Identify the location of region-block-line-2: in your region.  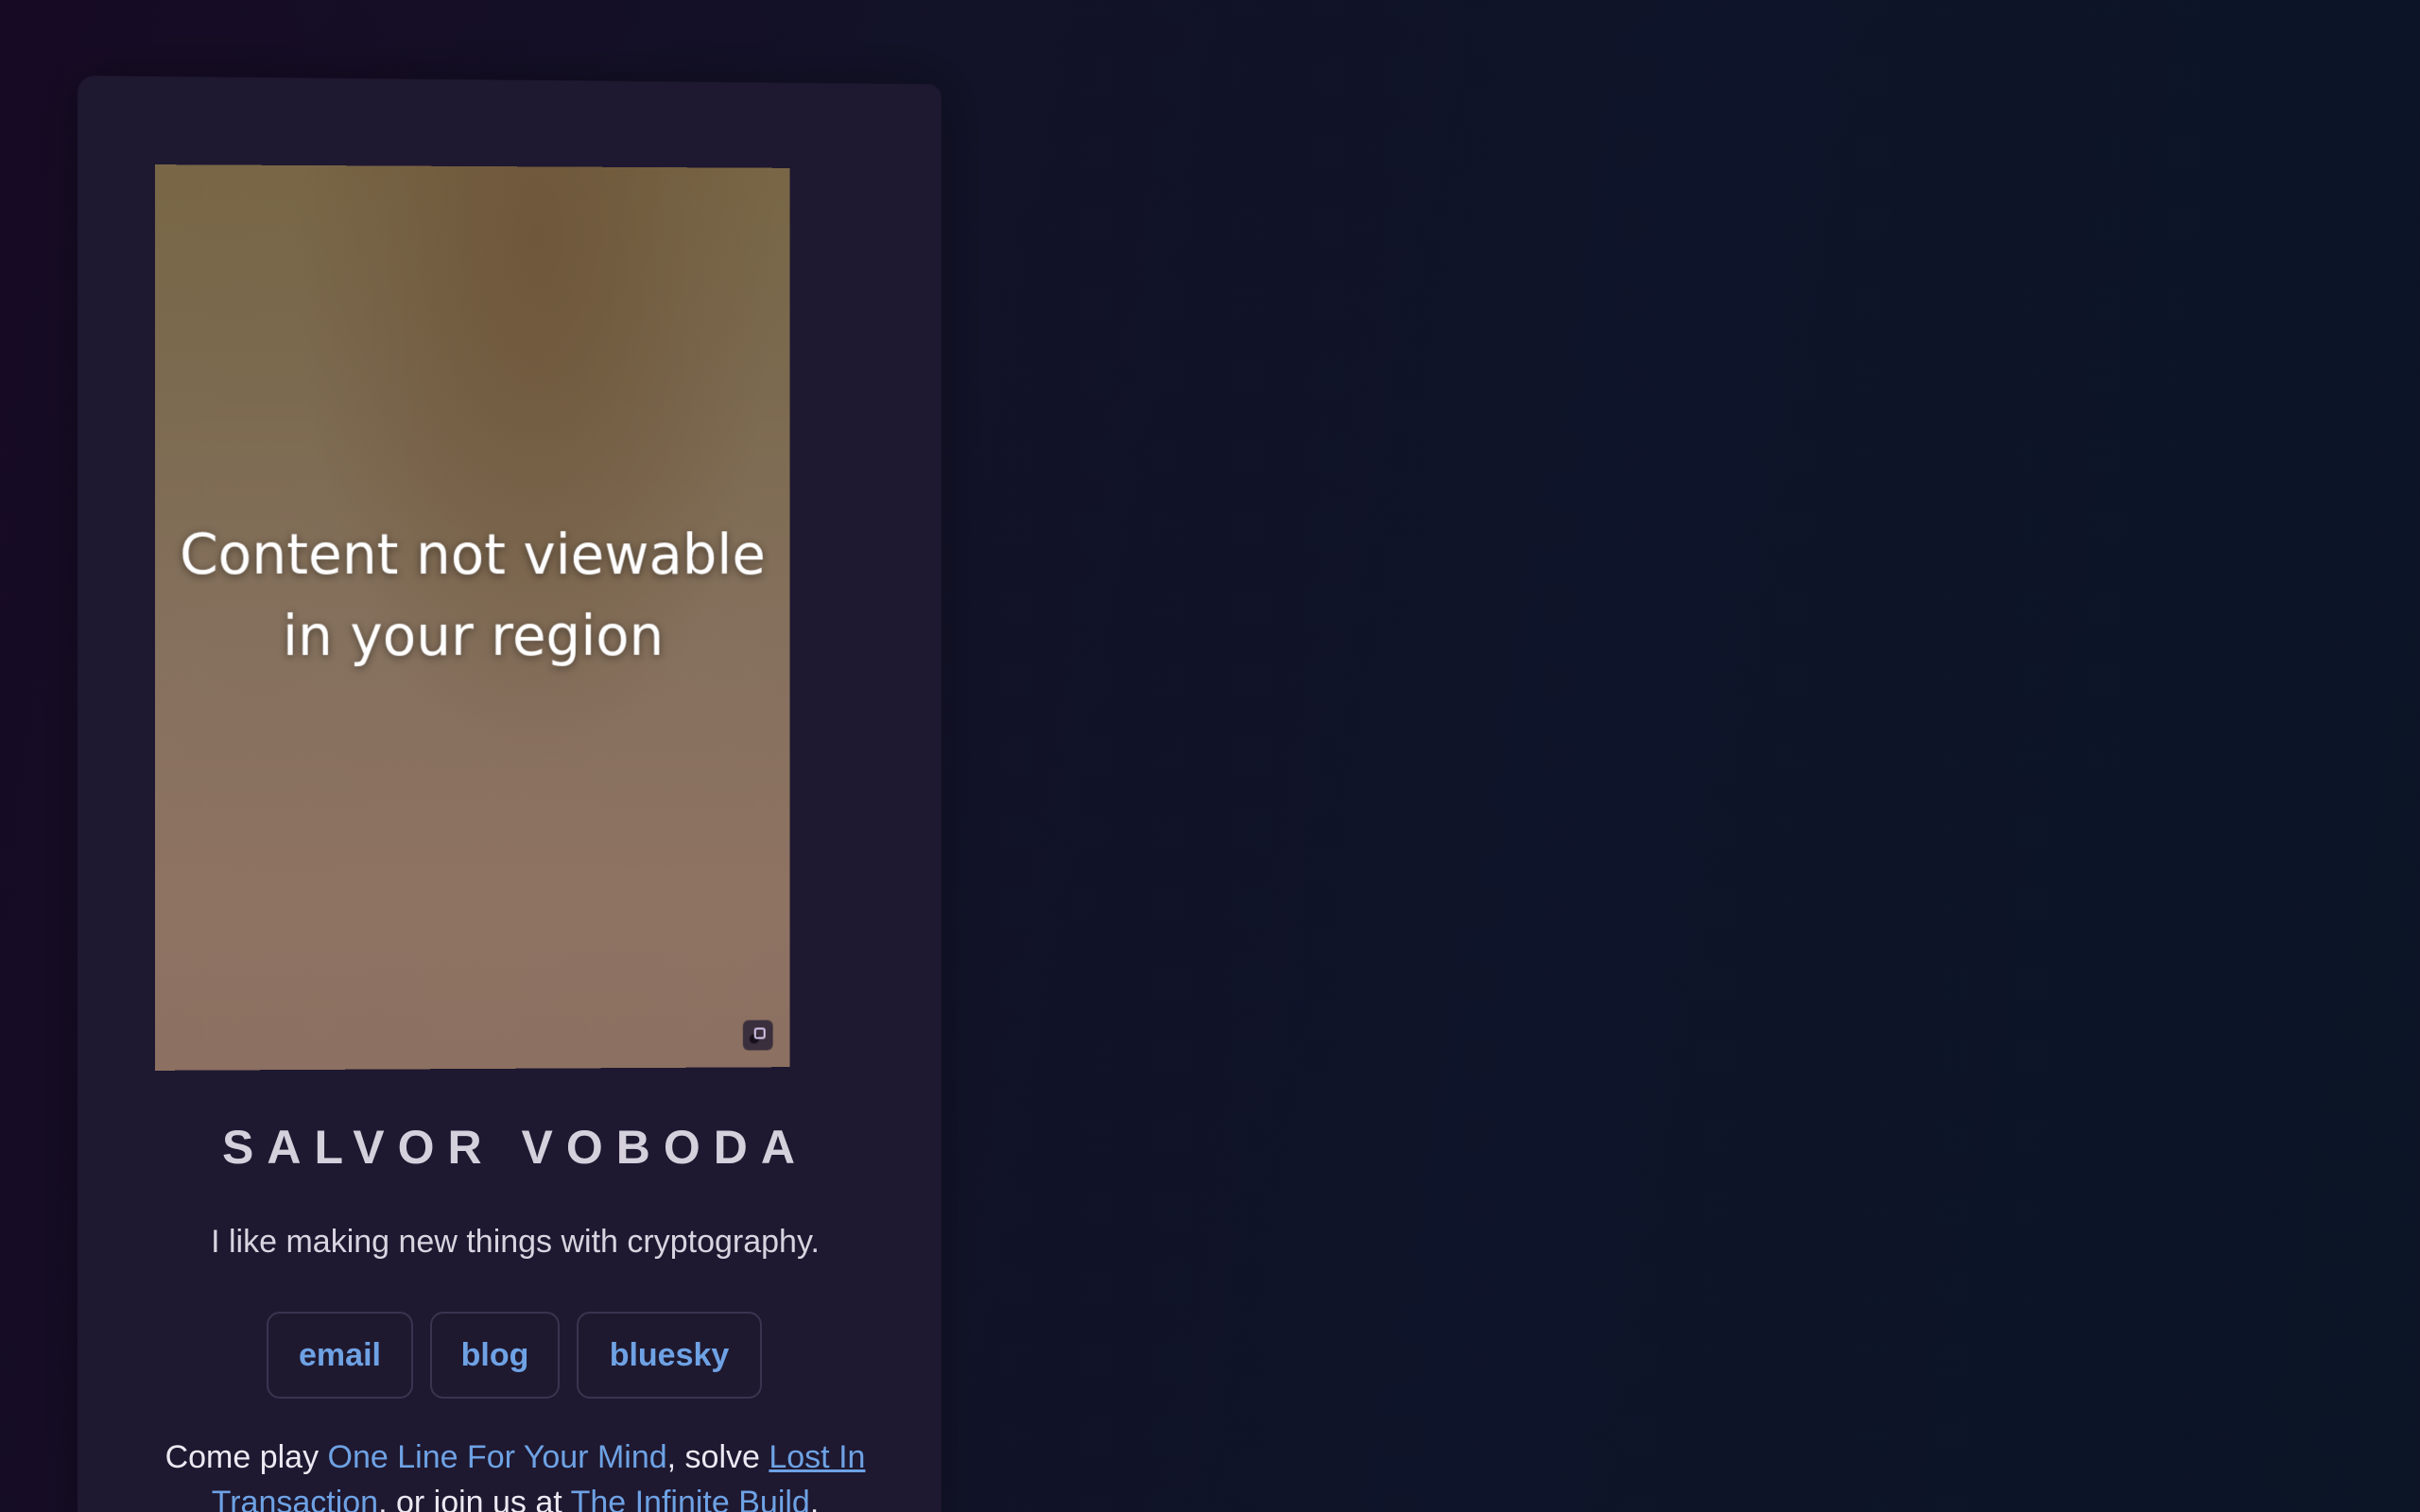
(472, 636).